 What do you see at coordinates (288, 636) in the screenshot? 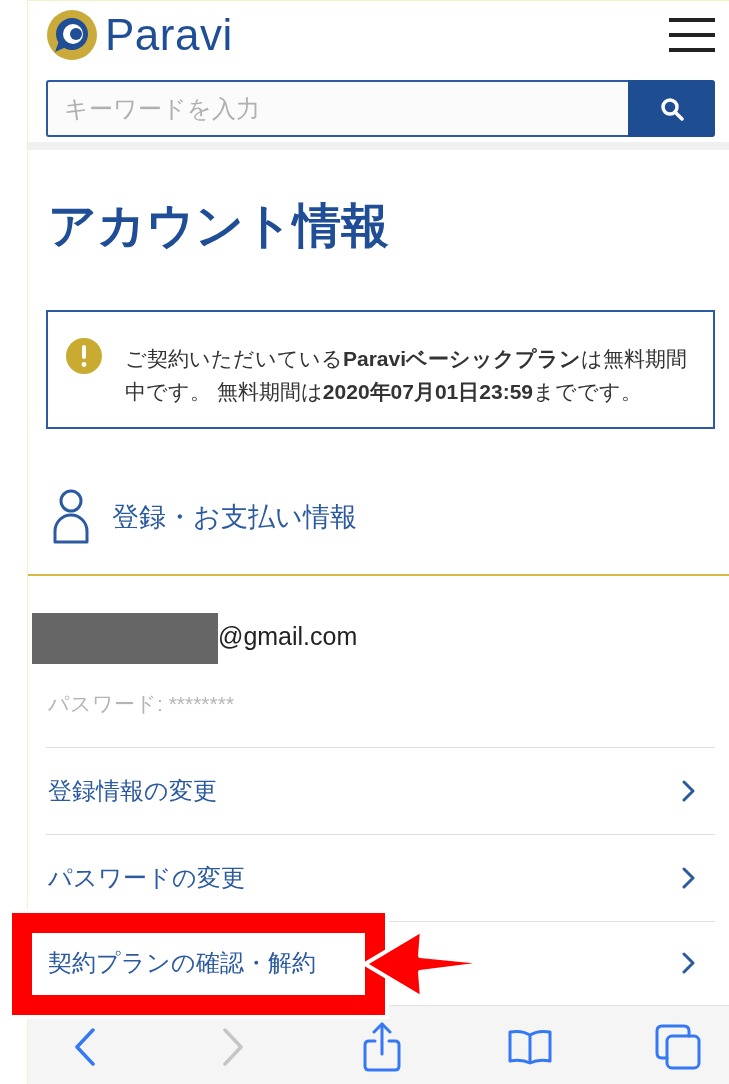
I see `email-text: @gmail.com` at bounding box center [288, 636].